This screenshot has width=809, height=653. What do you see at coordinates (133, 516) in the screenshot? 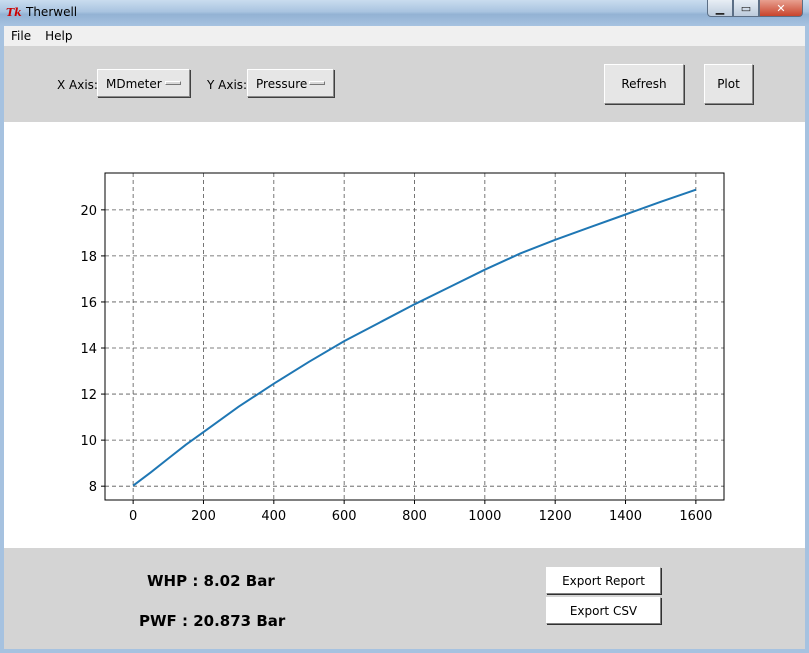
I see `x-tick-label: 0` at bounding box center [133, 516].